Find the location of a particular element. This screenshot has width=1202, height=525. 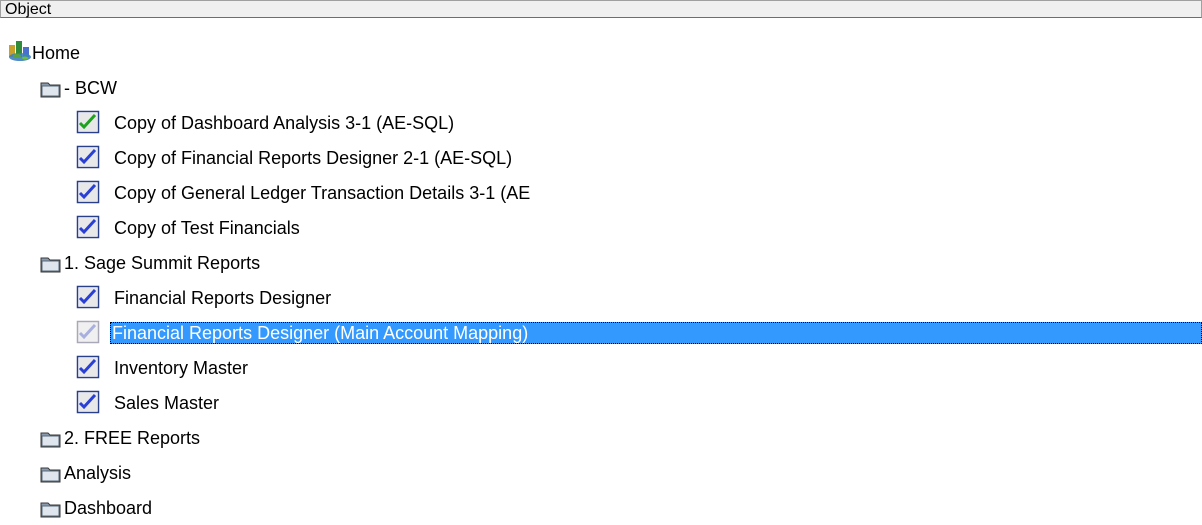

tree-item-report: Copy of Test Financials is located at coordinates (601, 226).